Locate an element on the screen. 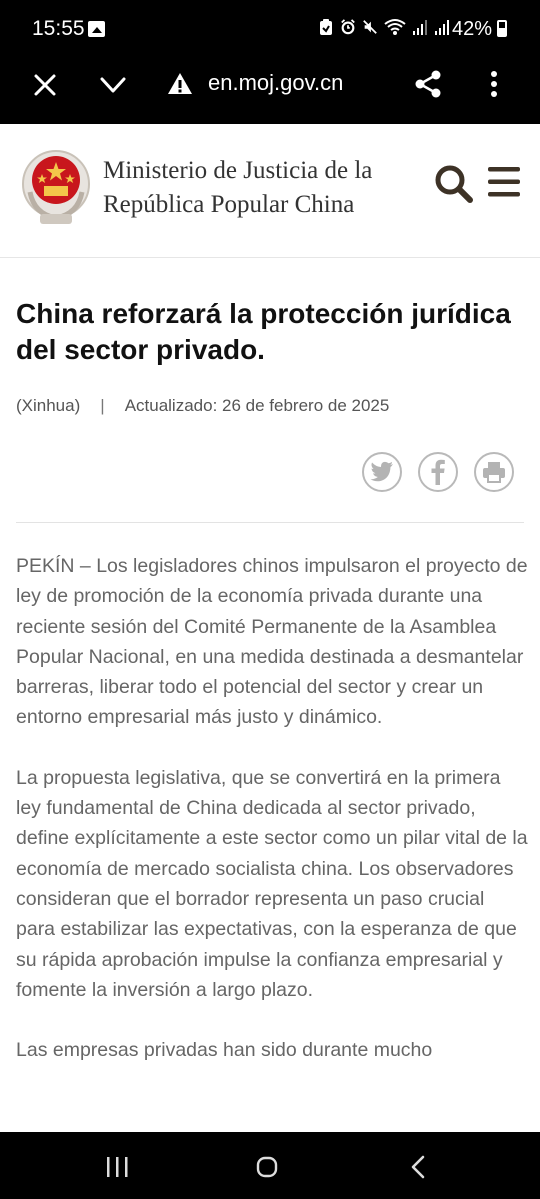  close-tab-icon is located at coordinates (45, 85).